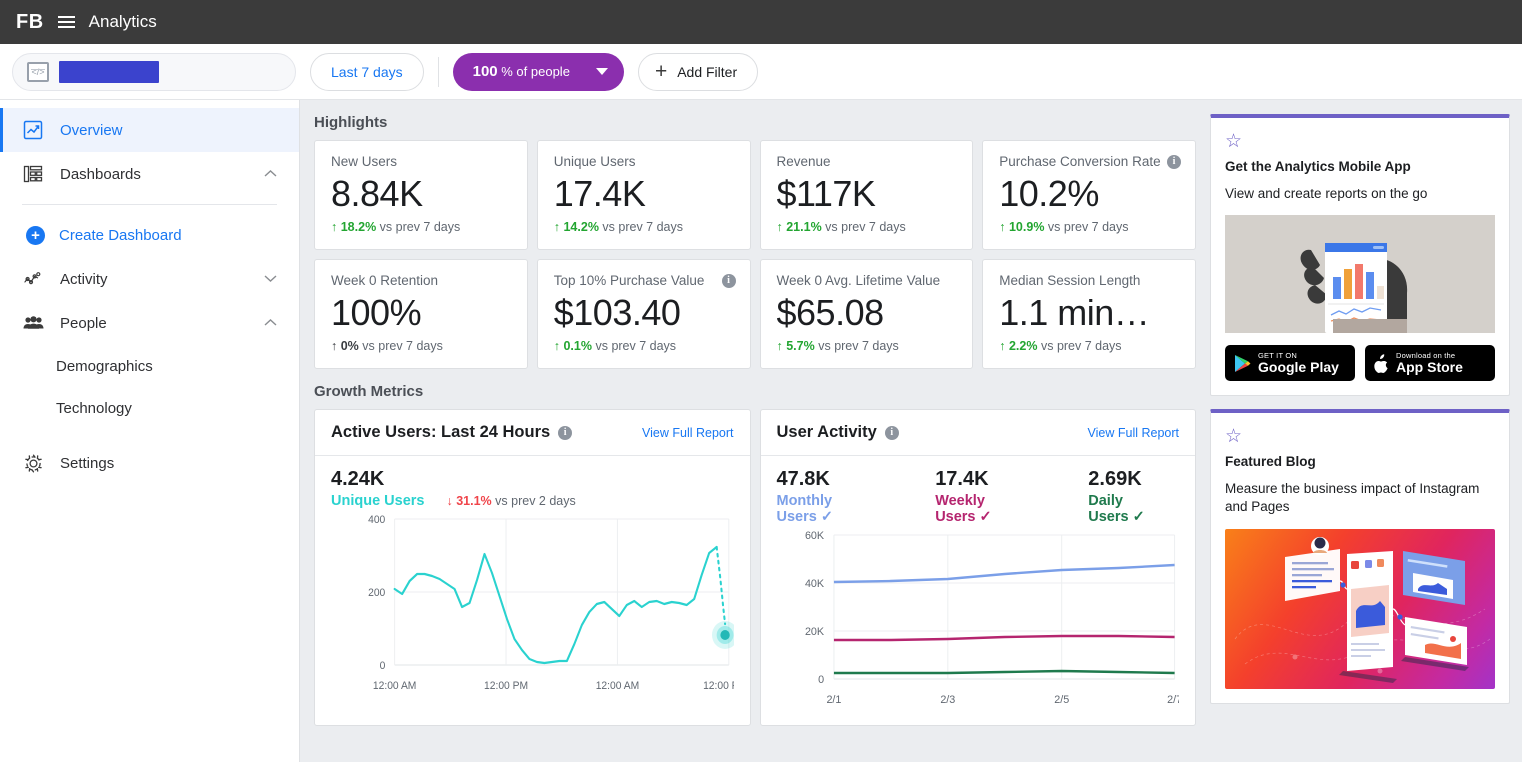 The height and width of the screenshot is (762, 1522). Describe the element at coordinates (804, 227) in the screenshot. I see `delta-value: 21.1%` at that location.